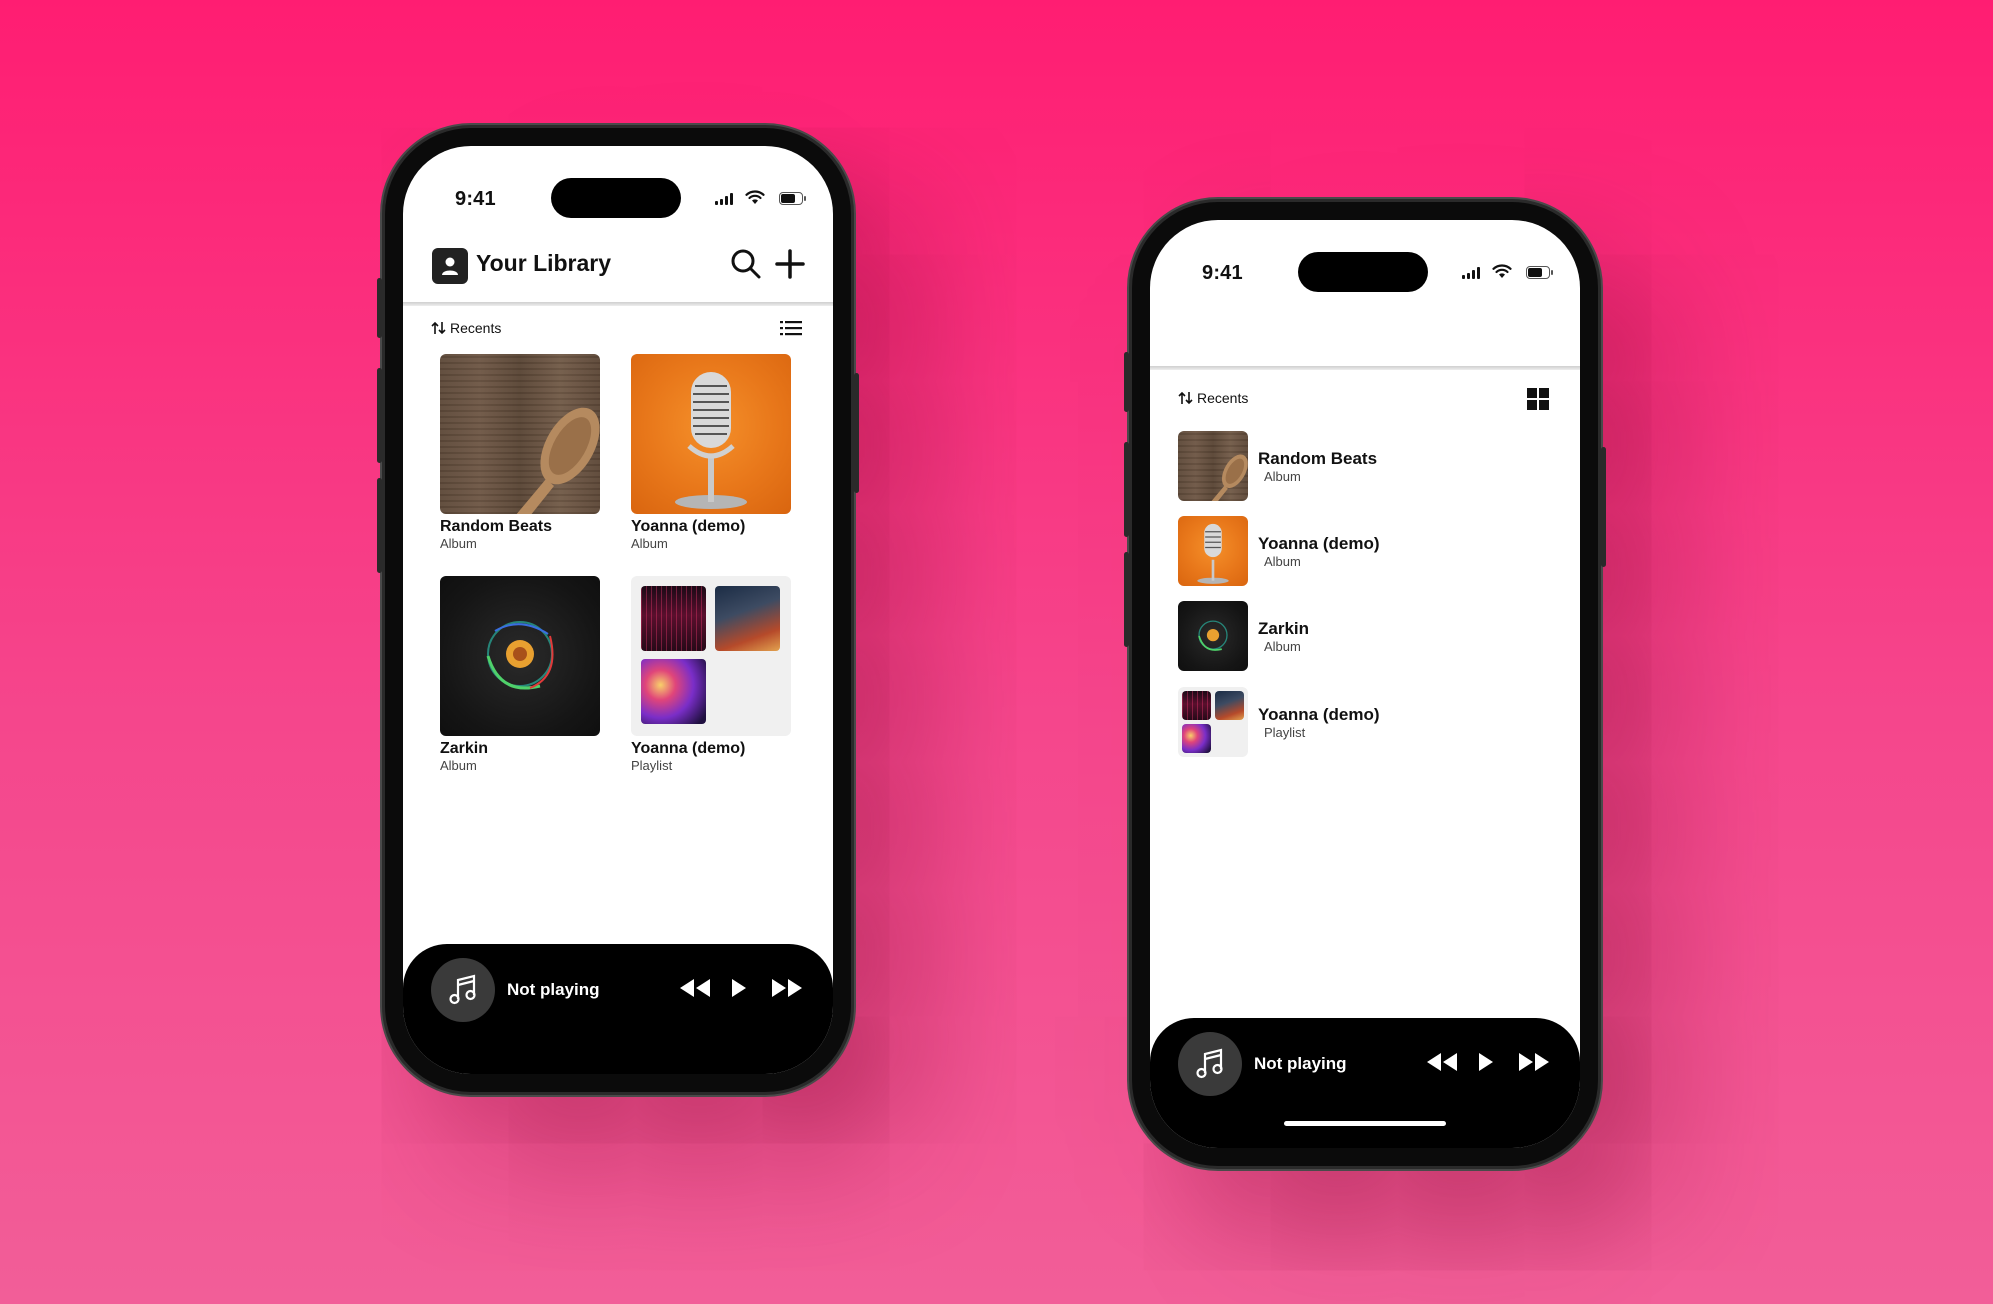 This screenshot has width=1993, height=1304. Describe the element at coordinates (618, 268) in the screenshot. I see `library-header: Your Library` at that location.